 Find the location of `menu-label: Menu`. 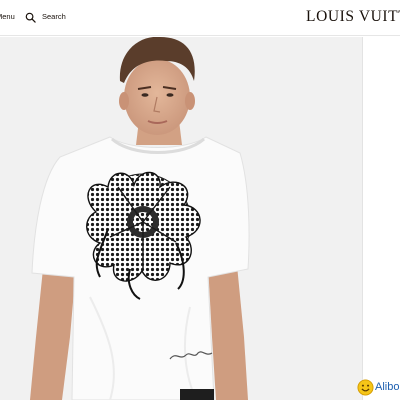

menu-label: Menu is located at coordinates (7, 16).